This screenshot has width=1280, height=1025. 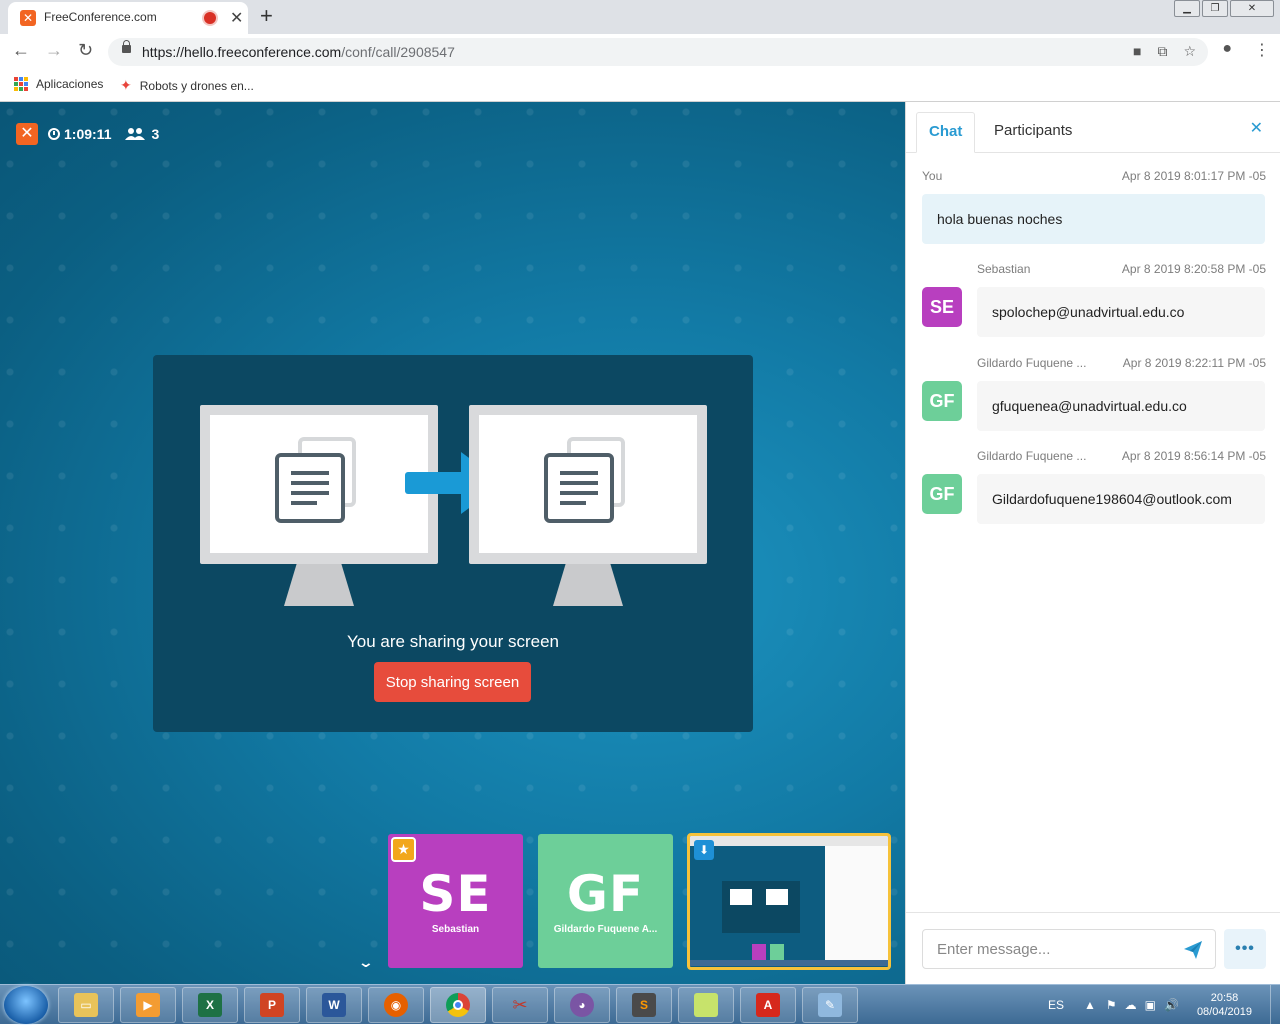 I want to click on window-controls: ▁ ❐ ✕, so click(x=1223, y=8).